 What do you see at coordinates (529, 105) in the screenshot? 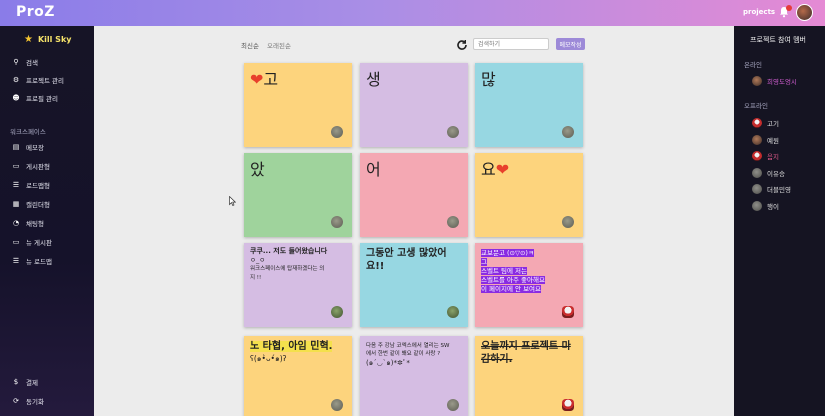
I see `memo-card: 많` at bounding box center [529, 105].